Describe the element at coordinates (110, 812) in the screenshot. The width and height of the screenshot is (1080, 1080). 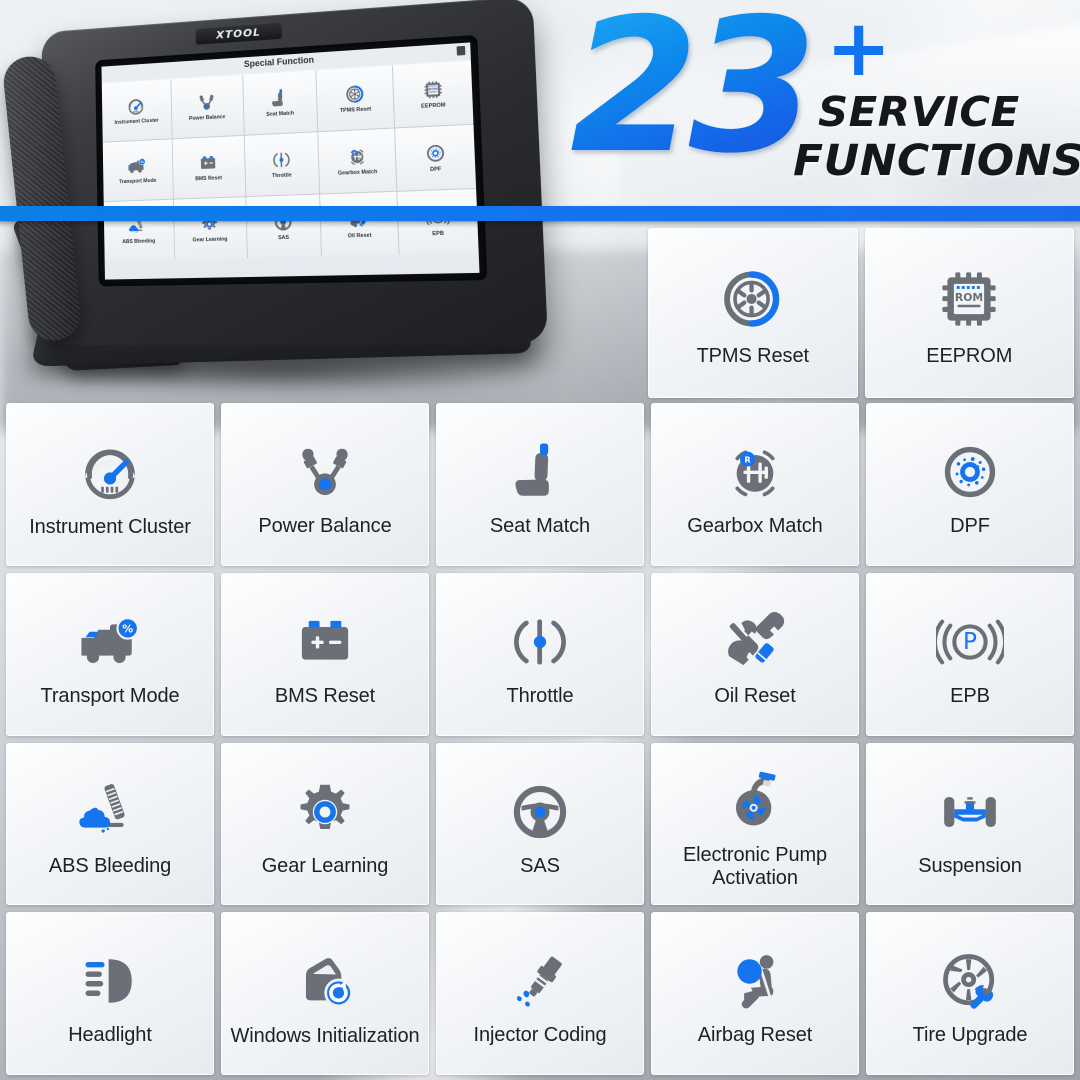
I see `brake-pedal-fluid-icon` at that location.